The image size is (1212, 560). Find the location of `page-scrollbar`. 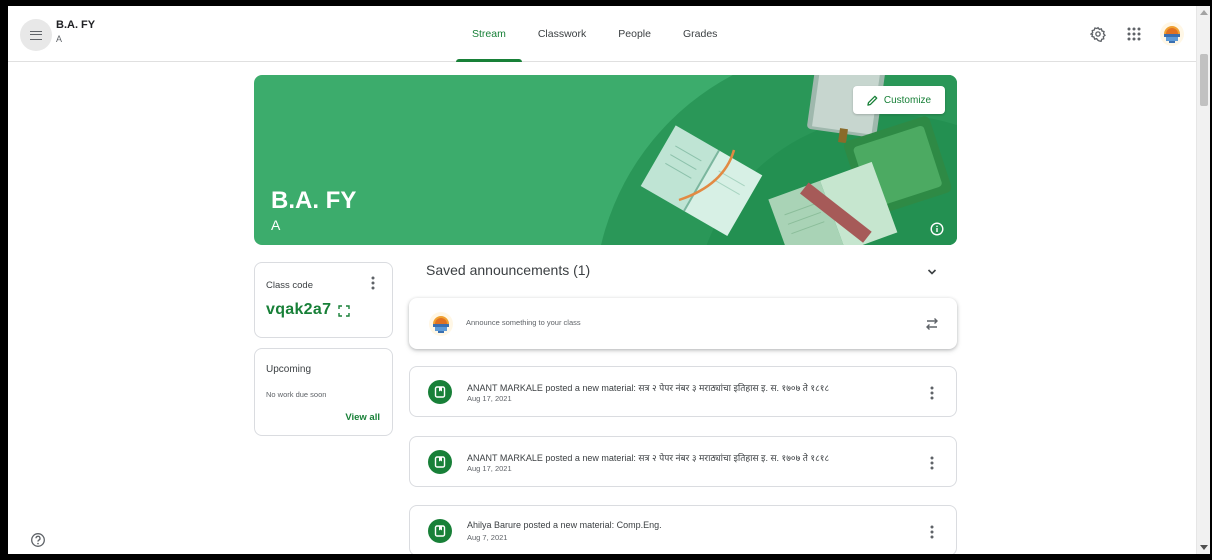

page-scrollbar is located at coordinates (1203, 280).